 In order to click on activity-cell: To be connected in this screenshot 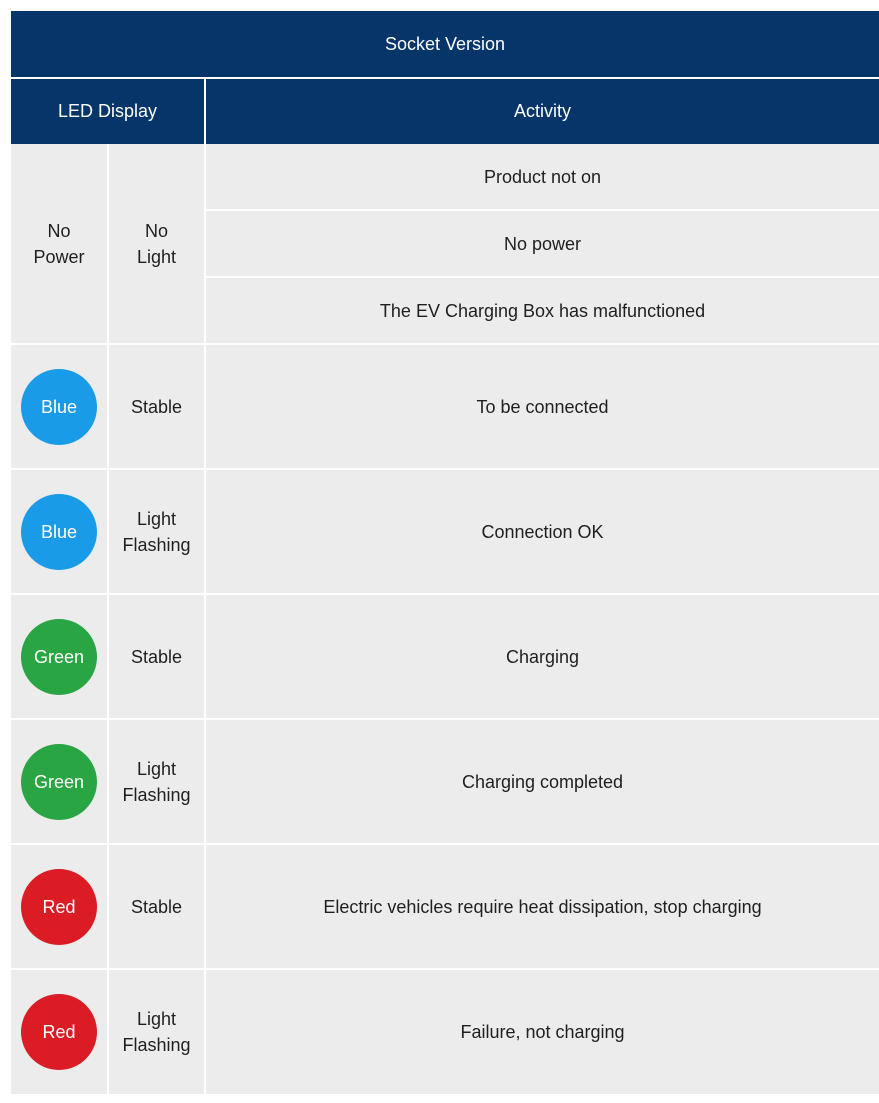, I will do `click(542, 407)`.